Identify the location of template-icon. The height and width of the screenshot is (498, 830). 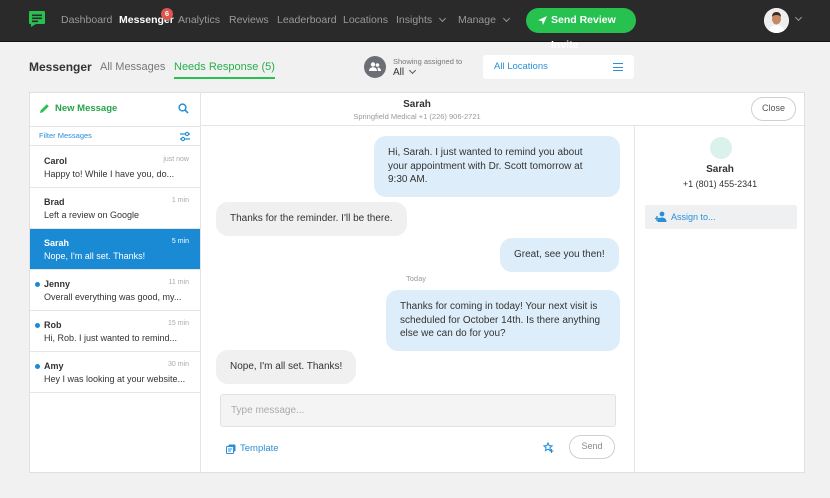
(231, 449).